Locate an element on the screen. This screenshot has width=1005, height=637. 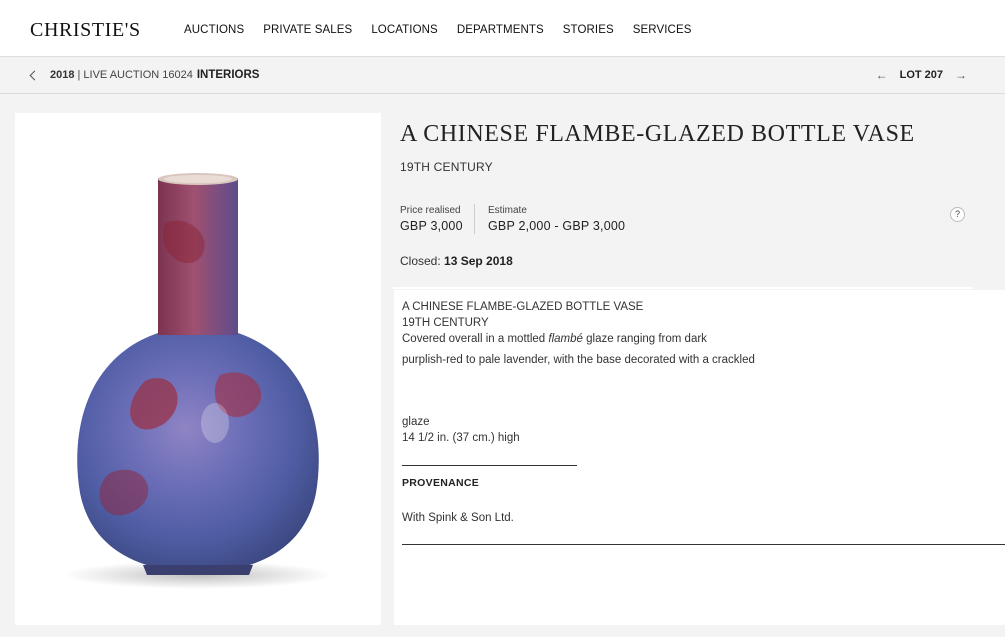
price-value: GBP 3,000 is located at coordinates (431, 226).